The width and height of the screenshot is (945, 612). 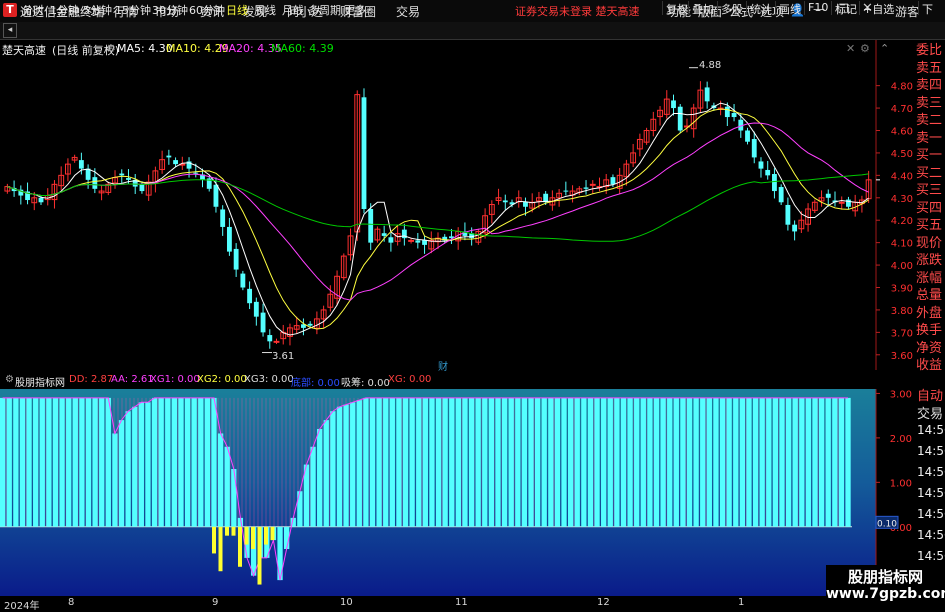 I want to click on tab-30min: 30分钟, so click(x=170, y=10).